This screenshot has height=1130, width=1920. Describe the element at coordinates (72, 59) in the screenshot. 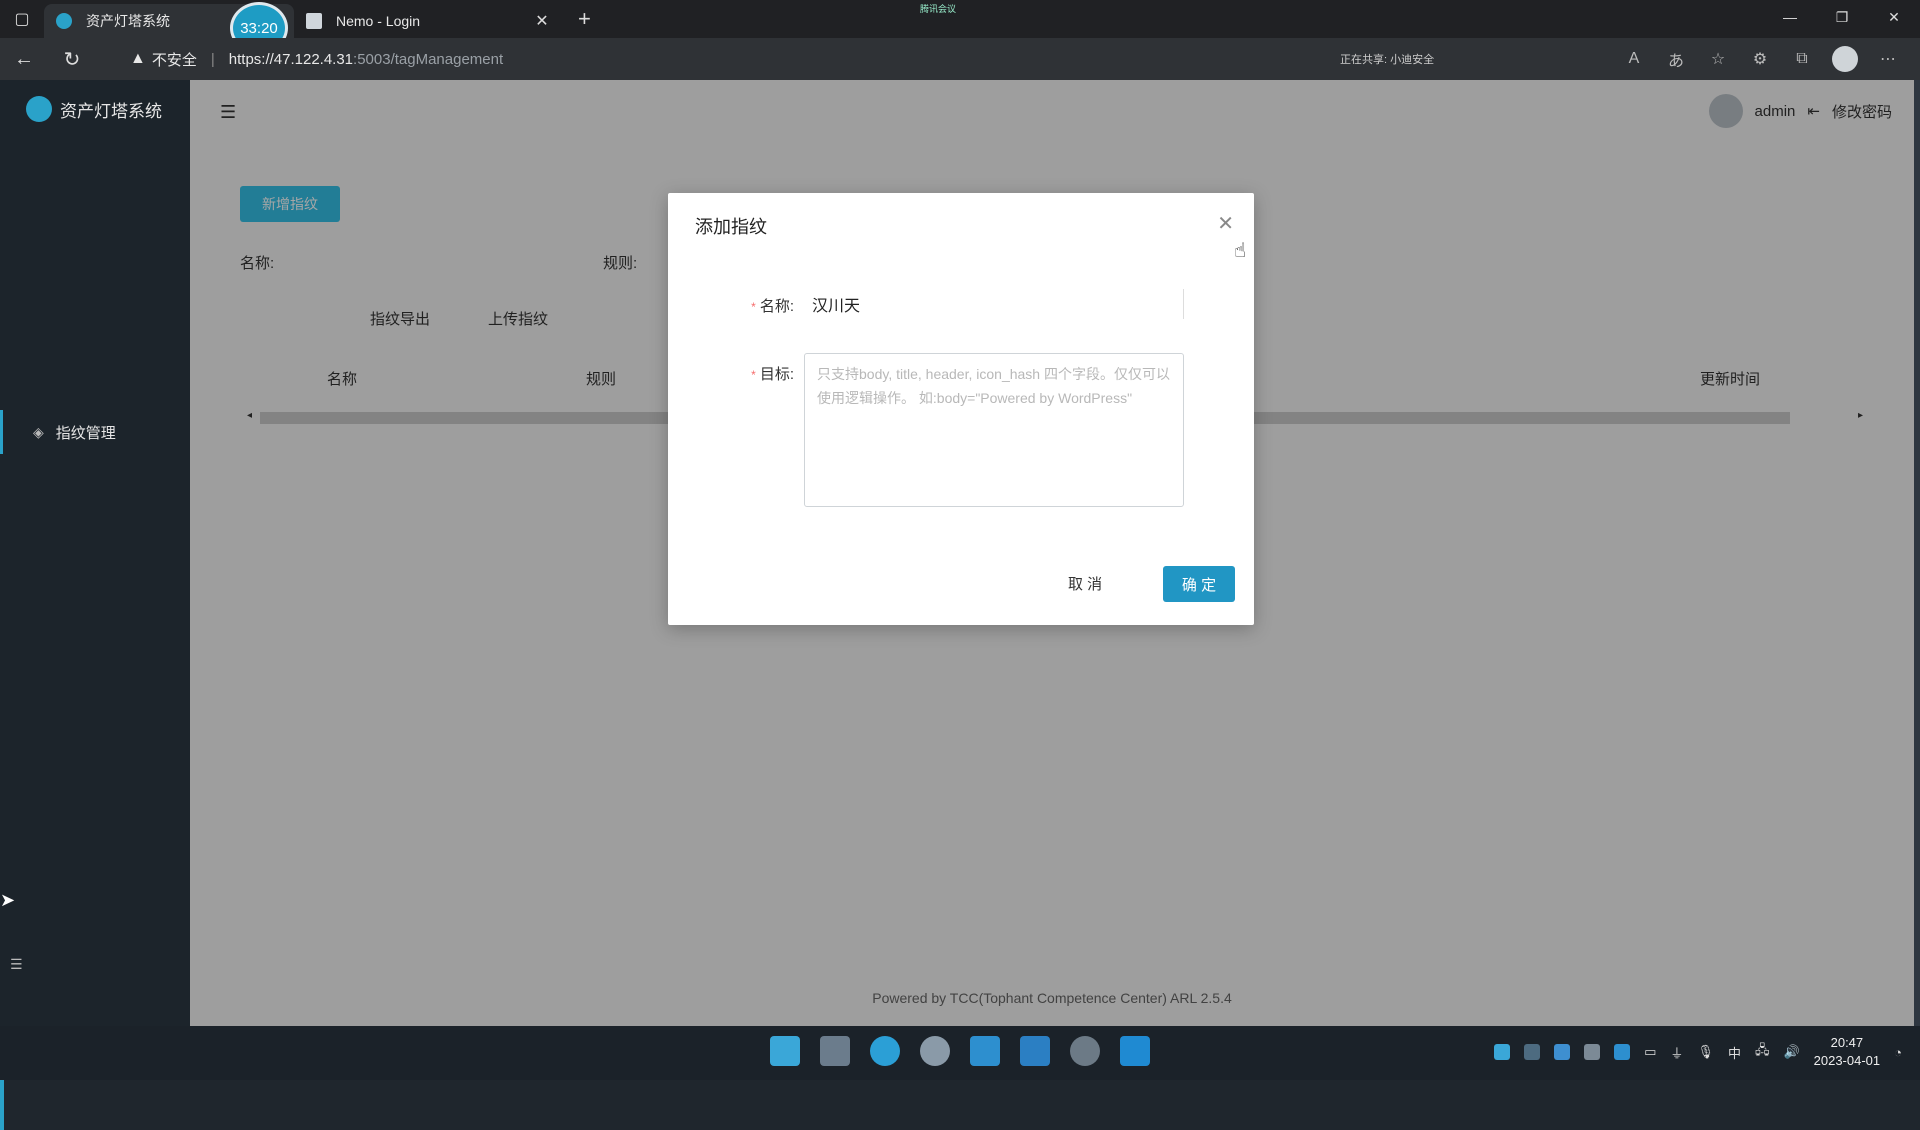

I see `refresh-icon: ↻` at that location.